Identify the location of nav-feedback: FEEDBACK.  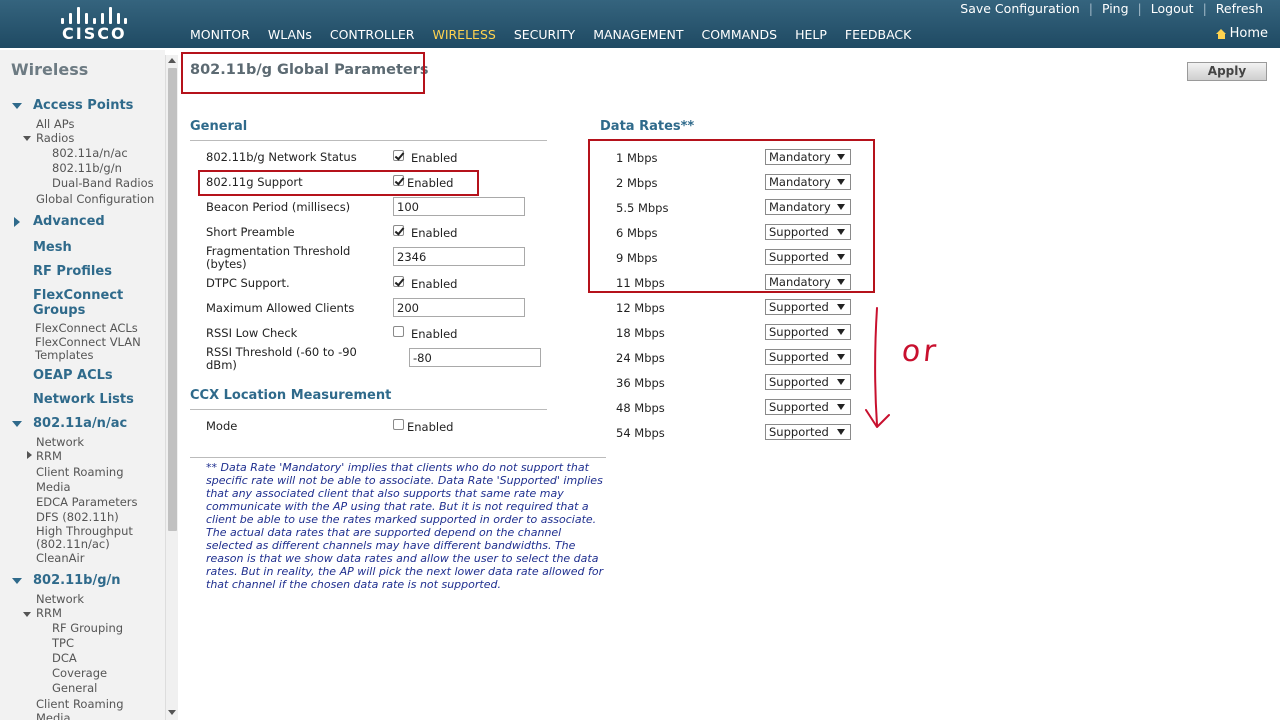
(878, 34).